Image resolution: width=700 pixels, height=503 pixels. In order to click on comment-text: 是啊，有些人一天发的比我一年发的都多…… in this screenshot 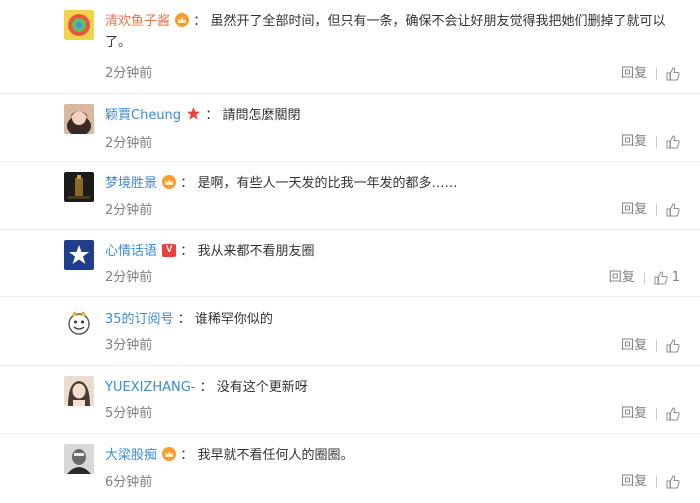, I will do `click(327, 183)`.